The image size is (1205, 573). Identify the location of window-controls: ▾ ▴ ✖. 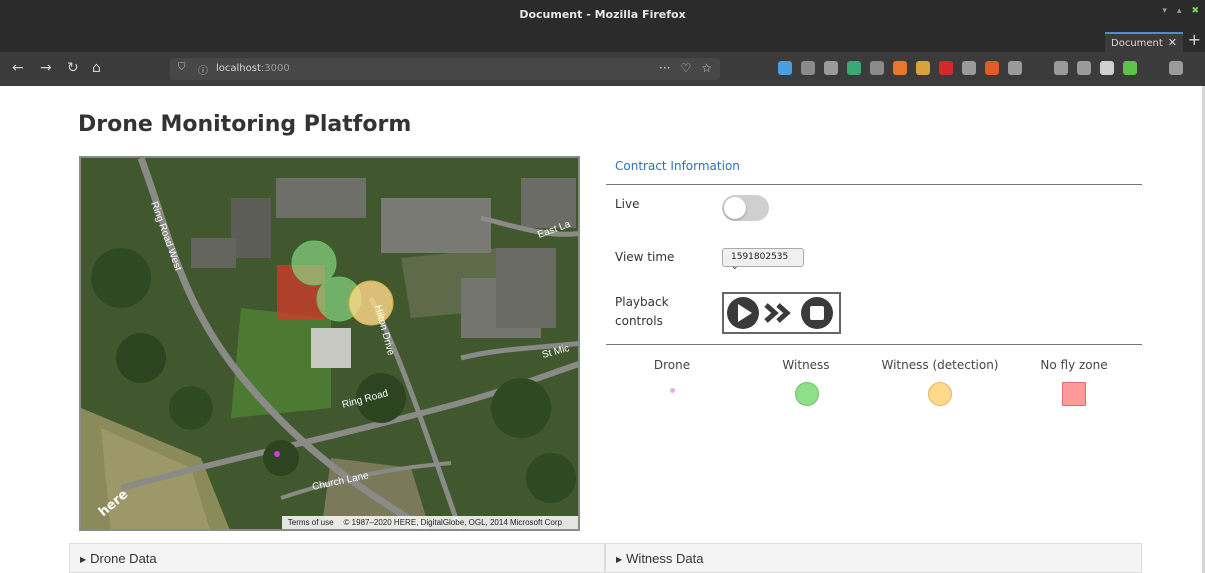
(1180, 11).